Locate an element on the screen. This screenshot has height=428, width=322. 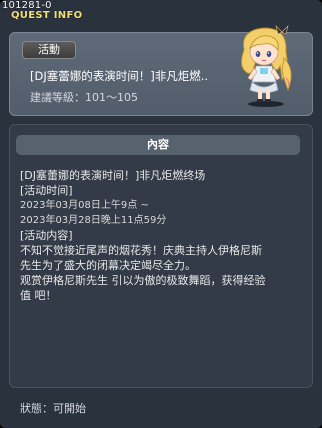
window-title: QUEST INFO is located at coordinates (46, 16).